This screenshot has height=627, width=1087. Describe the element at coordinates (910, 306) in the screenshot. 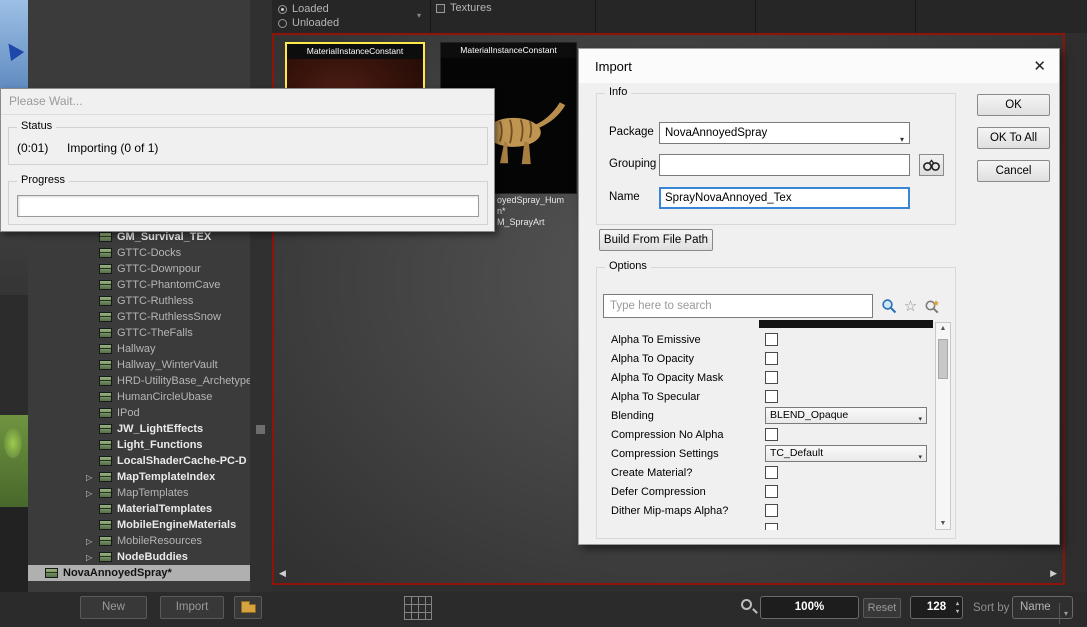

I see `favorites-button: ☆` at that location.